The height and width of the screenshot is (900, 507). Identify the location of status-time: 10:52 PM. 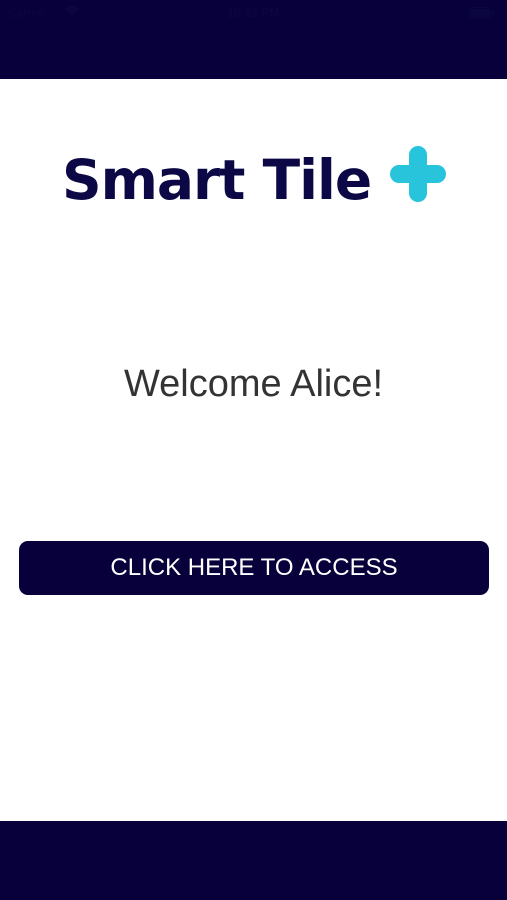
(253, 13).